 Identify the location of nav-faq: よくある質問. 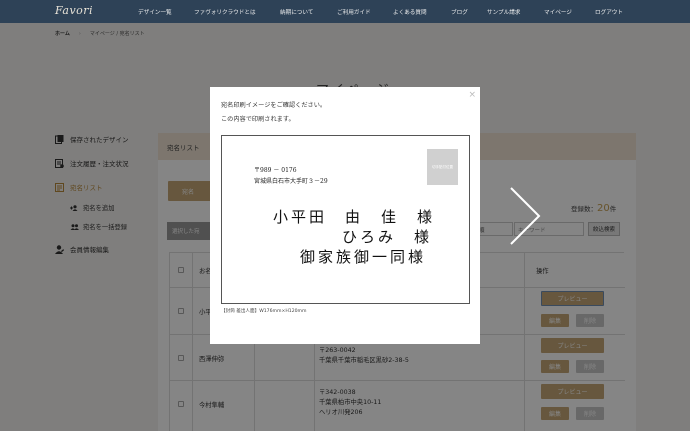
(410, 12).